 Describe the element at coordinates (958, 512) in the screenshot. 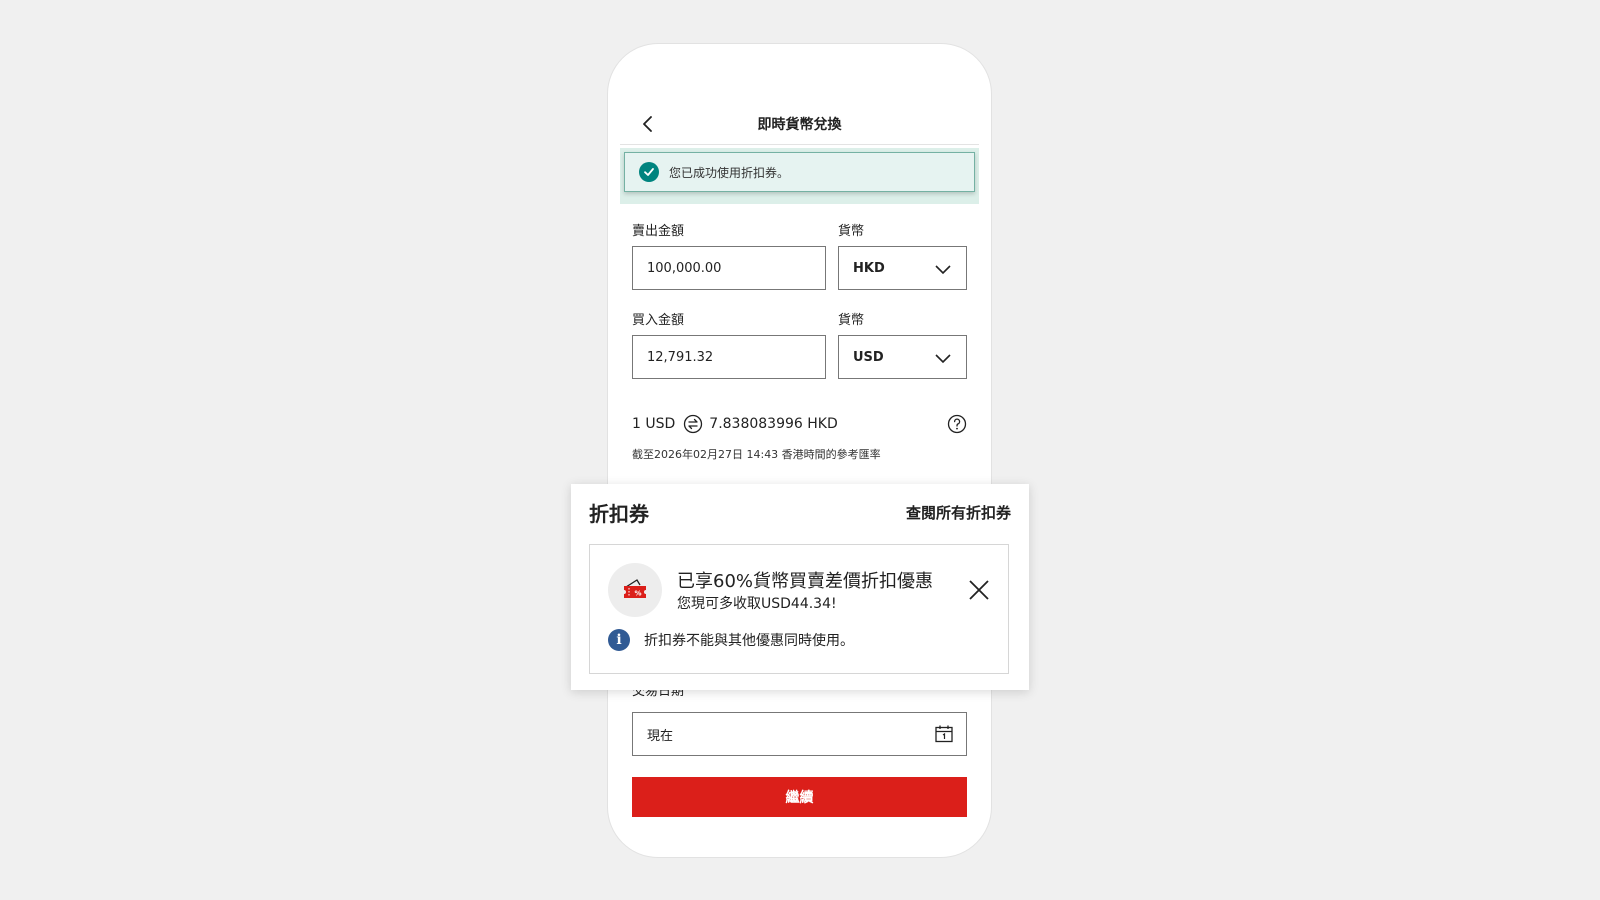

I see `view-all-coupons-link: 查閱所有折扣券` at that location.